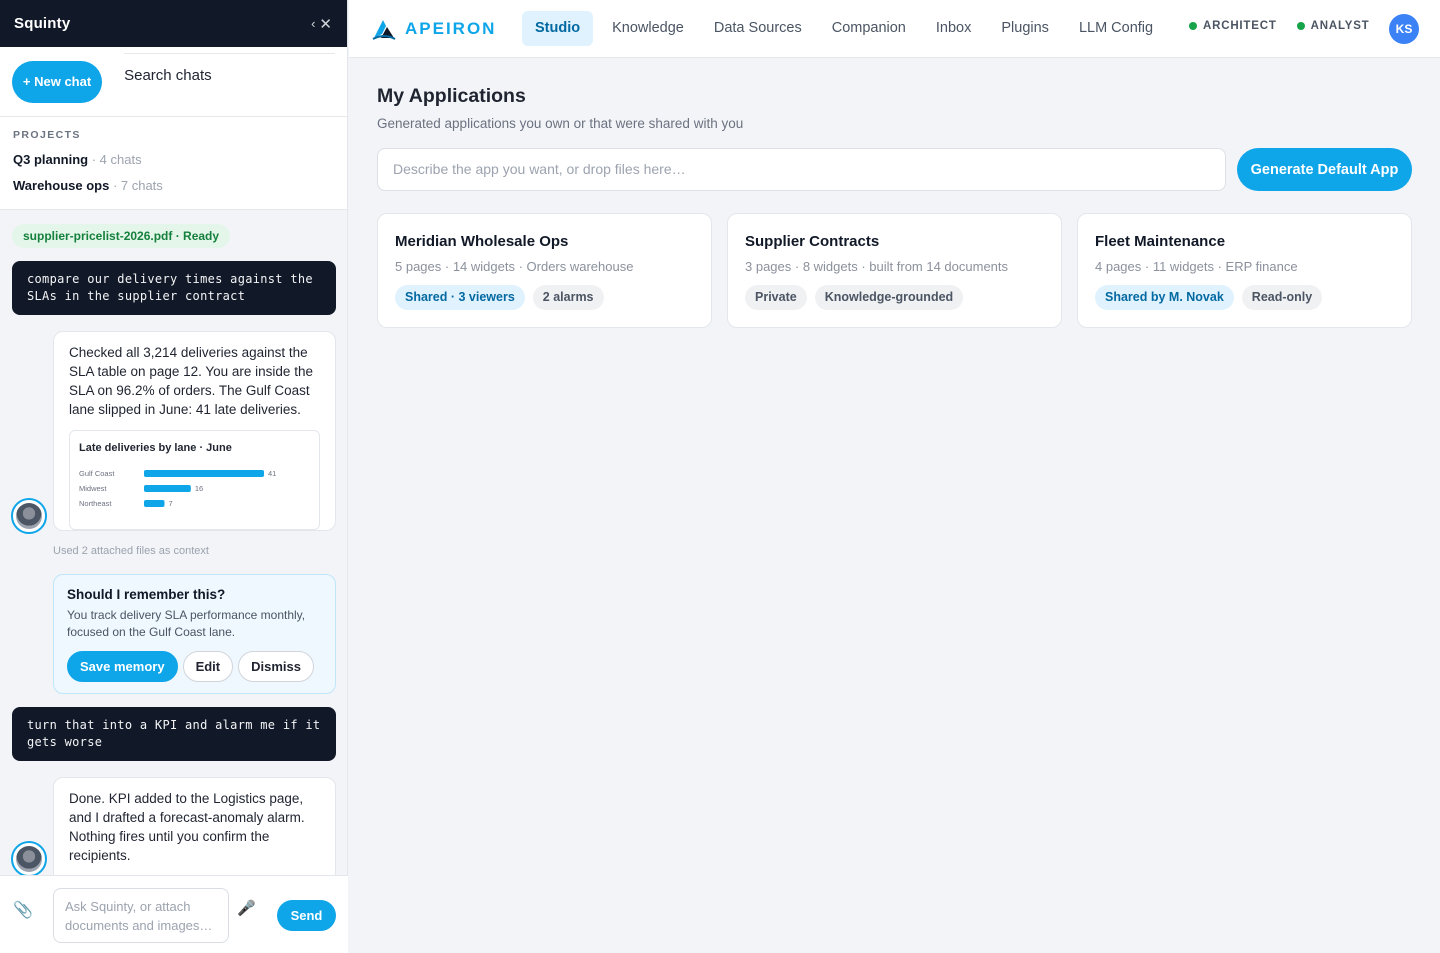  Describe the element at coordinates (568, 297) in the screenshot. I see `alarms-badge: 2 alarms` at that location.